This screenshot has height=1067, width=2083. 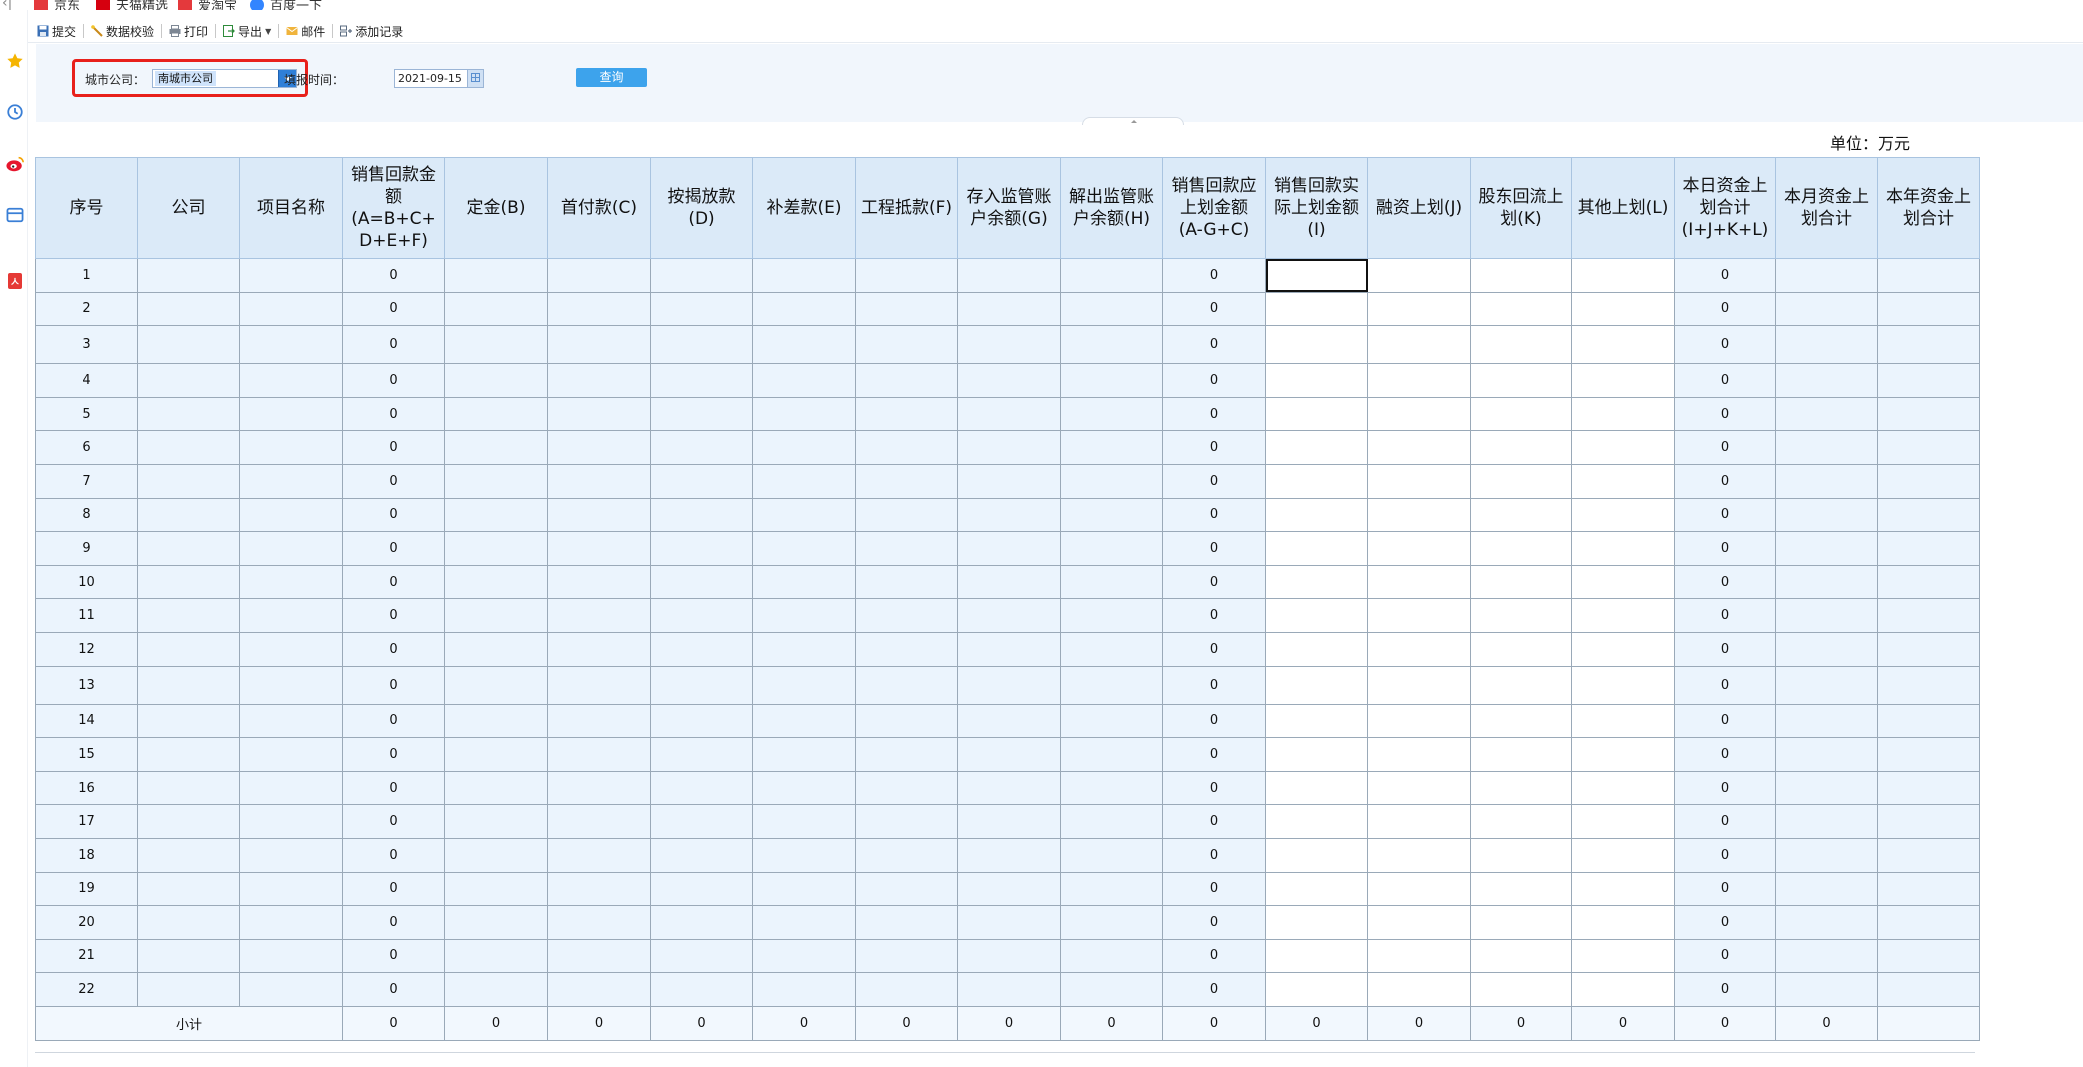 I want to click on export-button: 导出 ▼, so click(x=247, y=31).